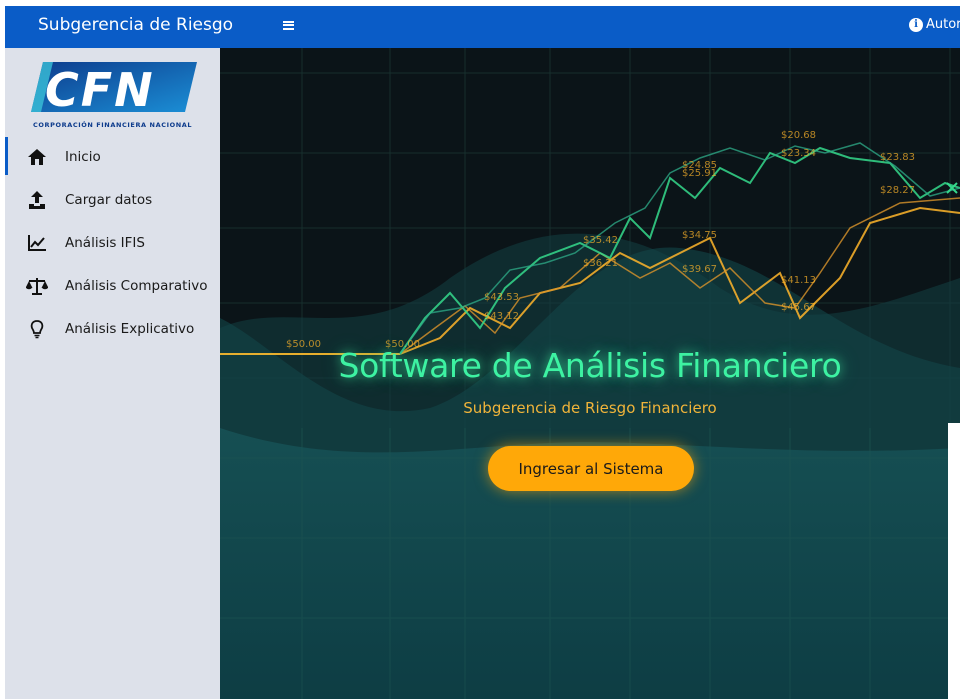  What do you see at coordinates (954, 561) in the screenshot?
I see `edge-panel` at bounding box center [954, 561].